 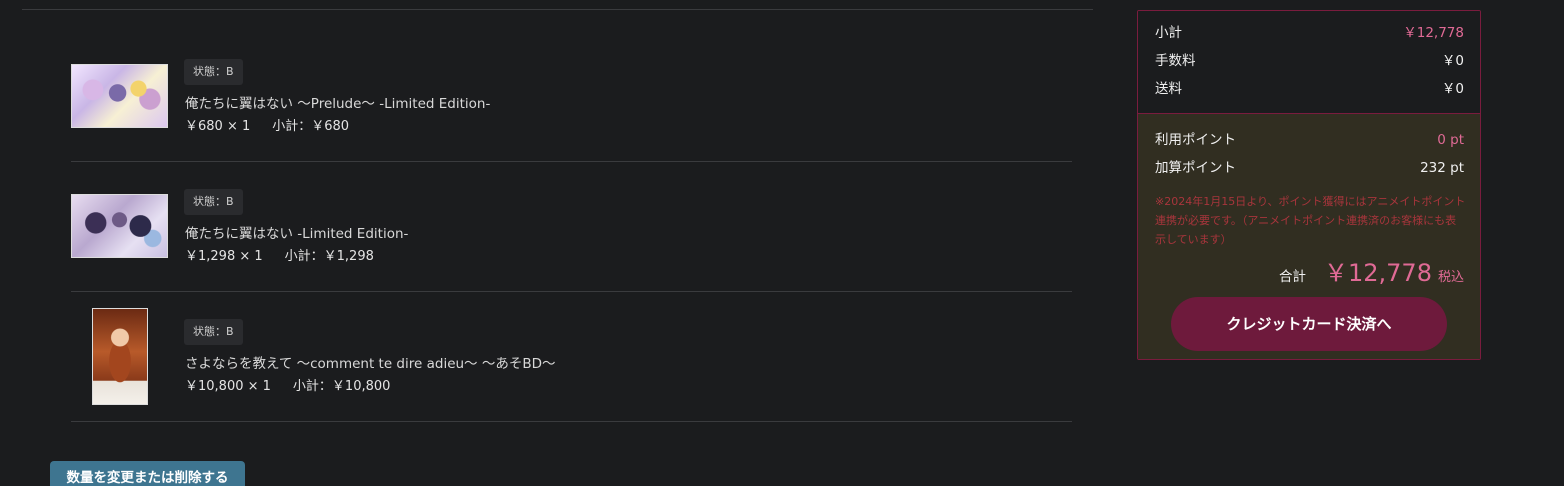 What do you see at coordinates (1309, 168) in the screenshot?
I see `added-points-row: 加算ポイント 232 pt` at bounding box center [1309, 168].